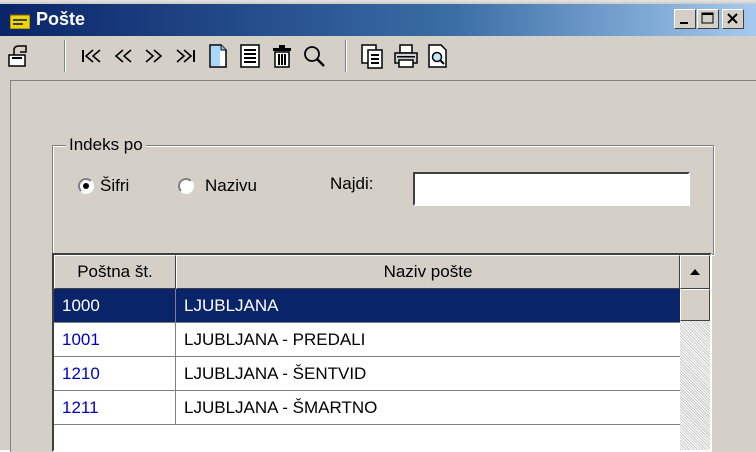 This screenshot has height=452, width=756. What do you see at coordinates (115, 339) in the screenshot?
I see `cell-postal-number: 1001` at bounding box center [115, 339].